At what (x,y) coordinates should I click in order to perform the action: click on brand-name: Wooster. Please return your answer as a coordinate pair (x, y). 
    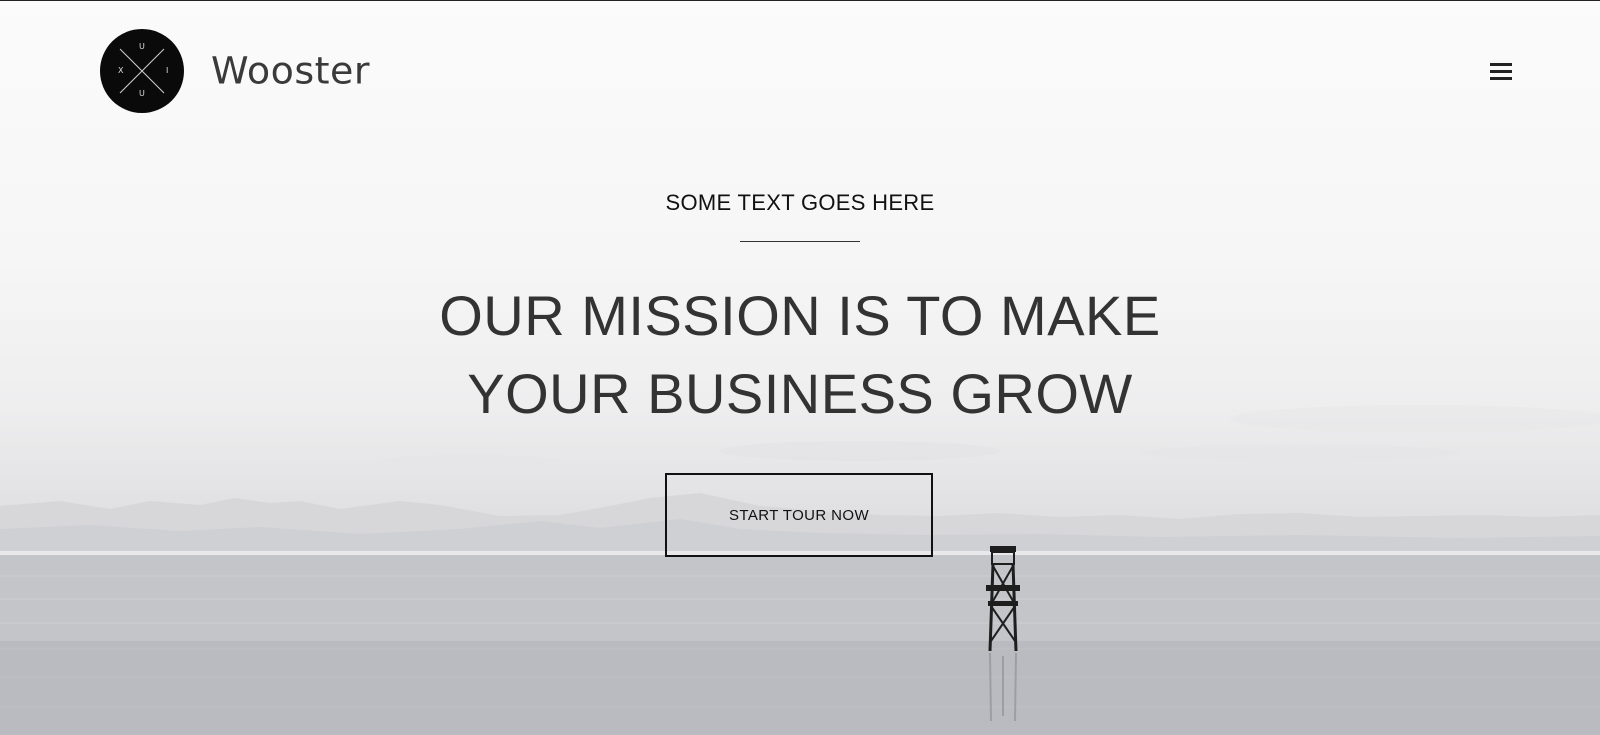
    Looking at the image, I should click on (290, 70).